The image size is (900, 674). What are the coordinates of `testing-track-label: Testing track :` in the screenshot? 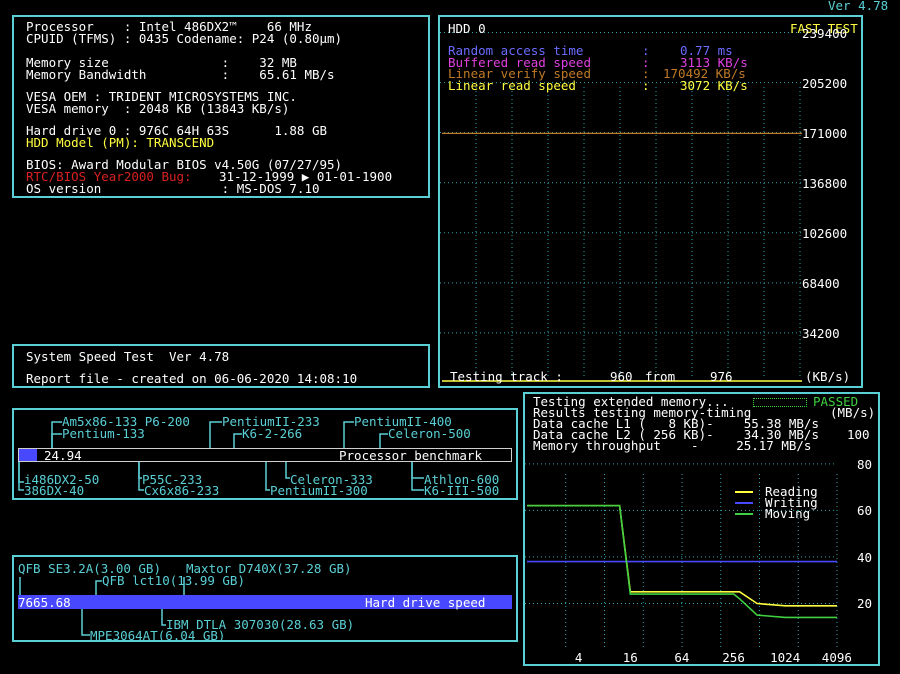 It's located at (506, 376).